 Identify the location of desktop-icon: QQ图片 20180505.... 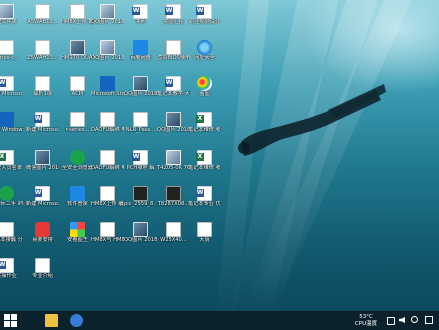
(173, 127).